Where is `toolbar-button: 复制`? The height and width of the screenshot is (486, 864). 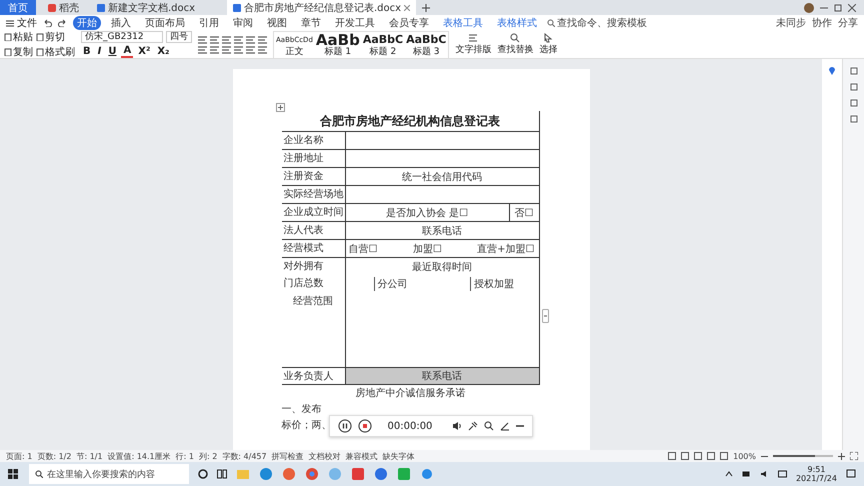 toolbar-button: 复制 is located at coordinates (18, 52).